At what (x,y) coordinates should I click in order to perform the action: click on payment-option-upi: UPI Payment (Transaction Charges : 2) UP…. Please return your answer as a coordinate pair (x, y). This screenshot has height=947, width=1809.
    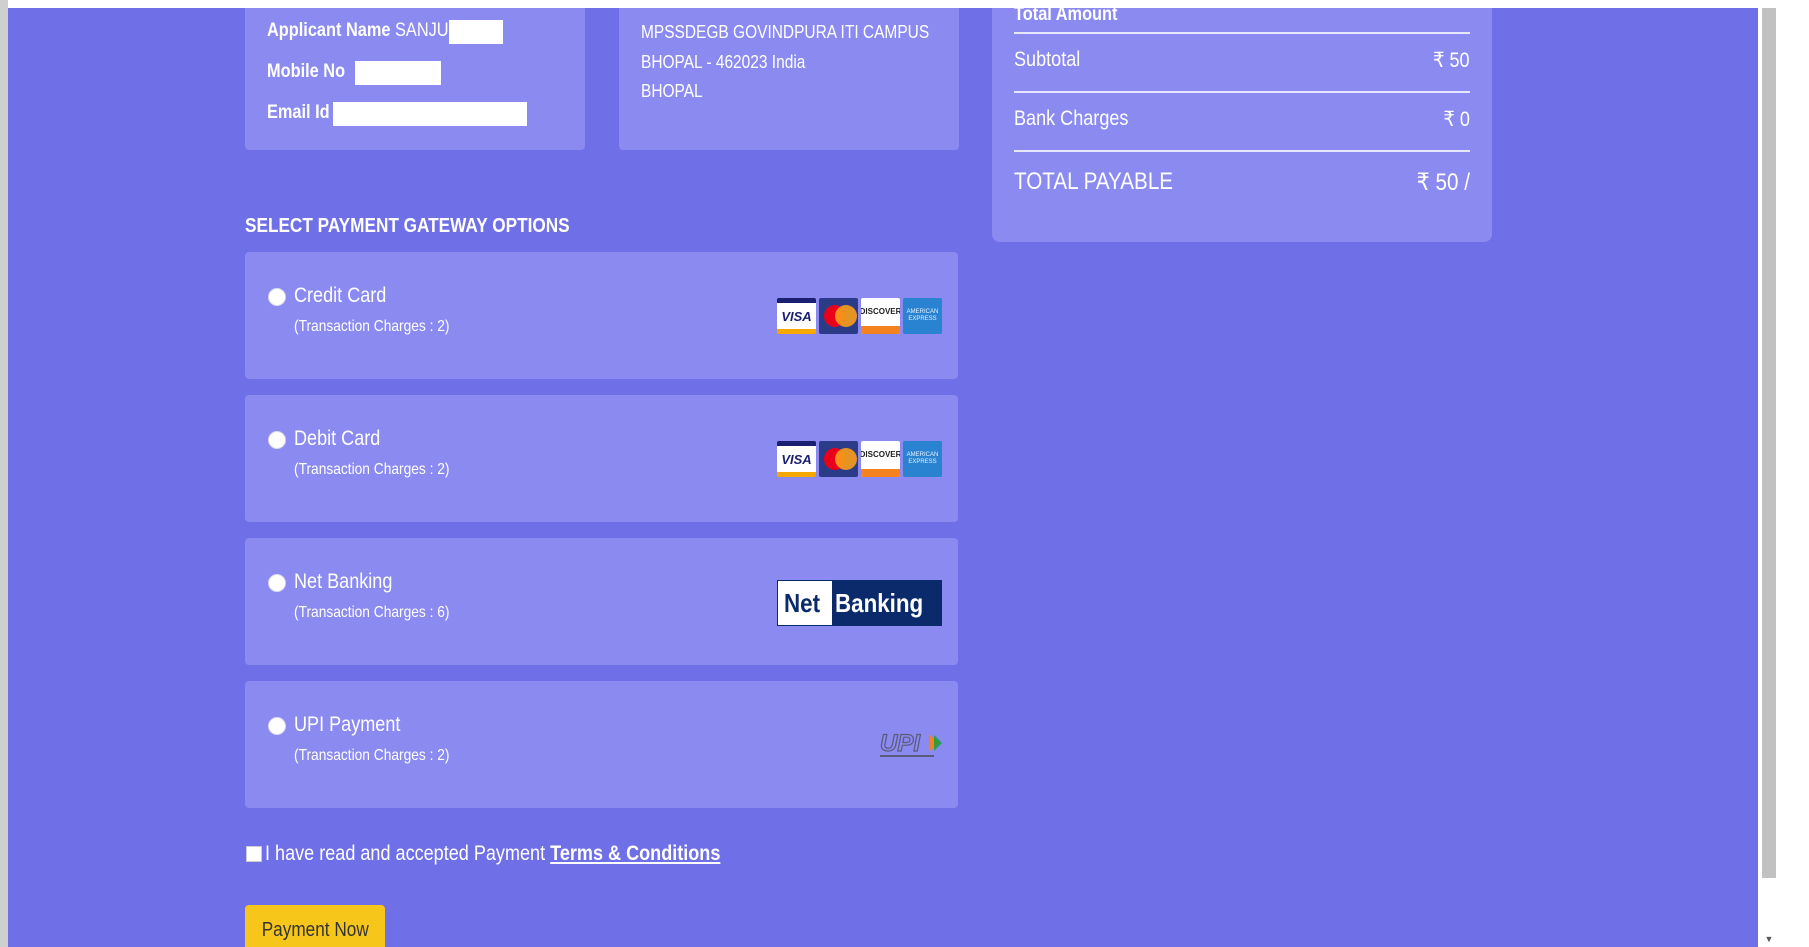
    Looking at the image, I should click on (601, 744).